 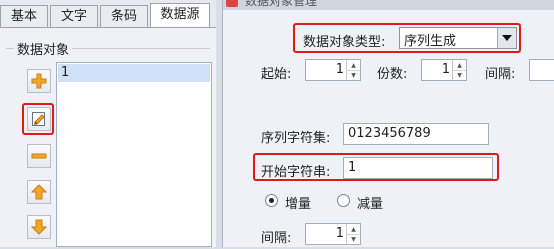 I want to click on add-button, so click(x=39, y=81).